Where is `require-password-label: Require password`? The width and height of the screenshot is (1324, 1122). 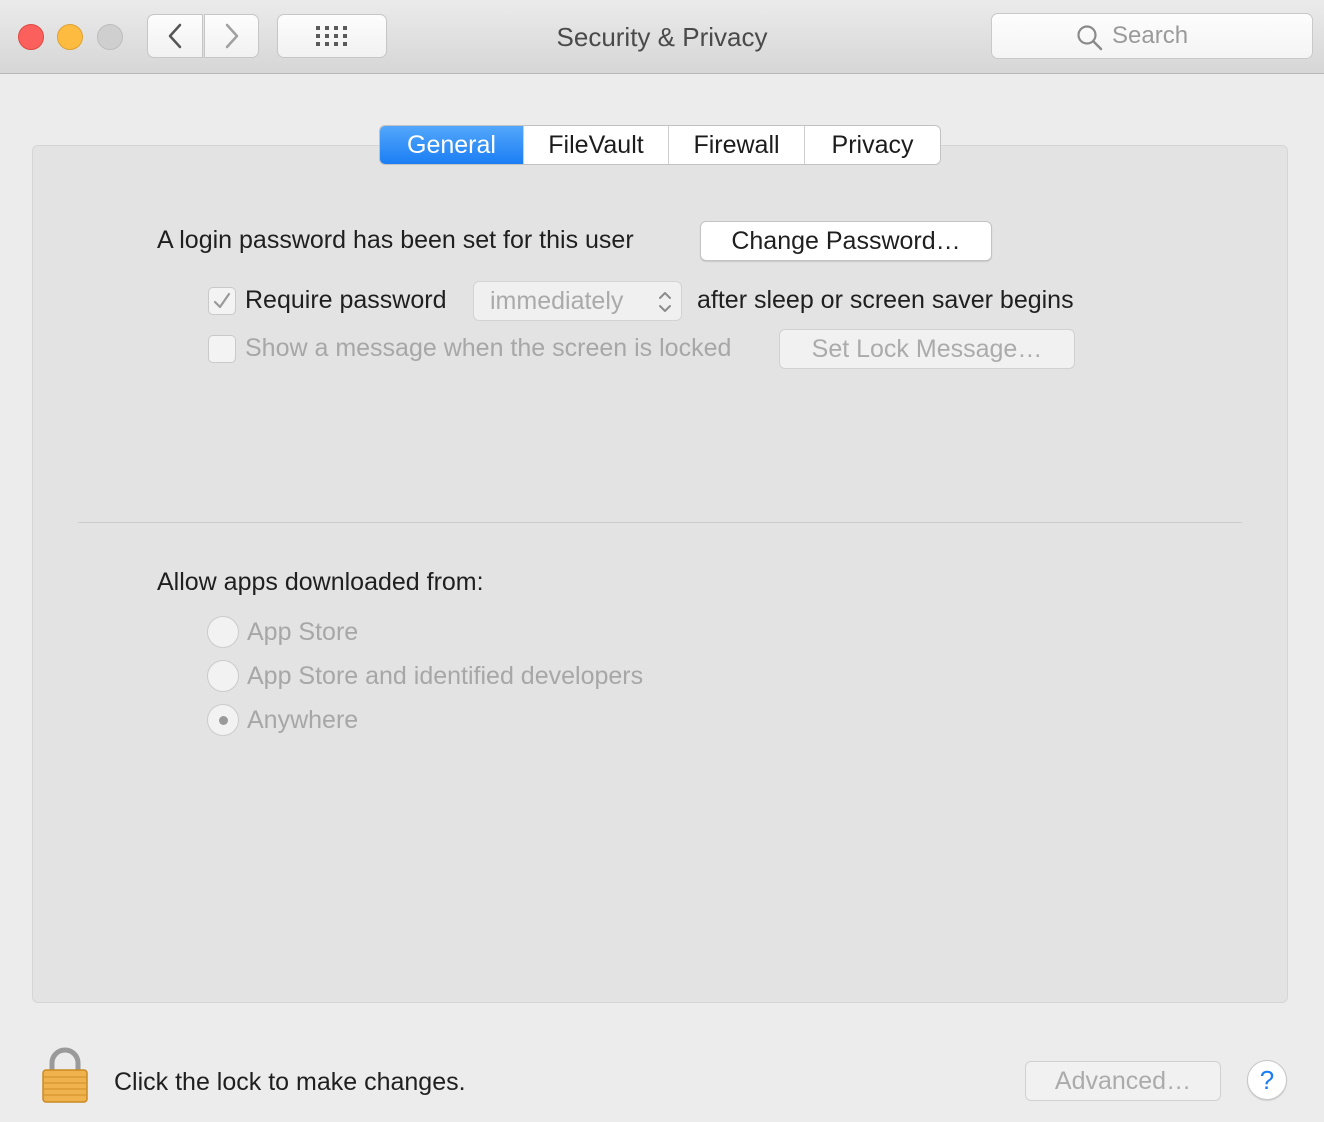 require-password-label: Require password is located at coordinates (346, 300).